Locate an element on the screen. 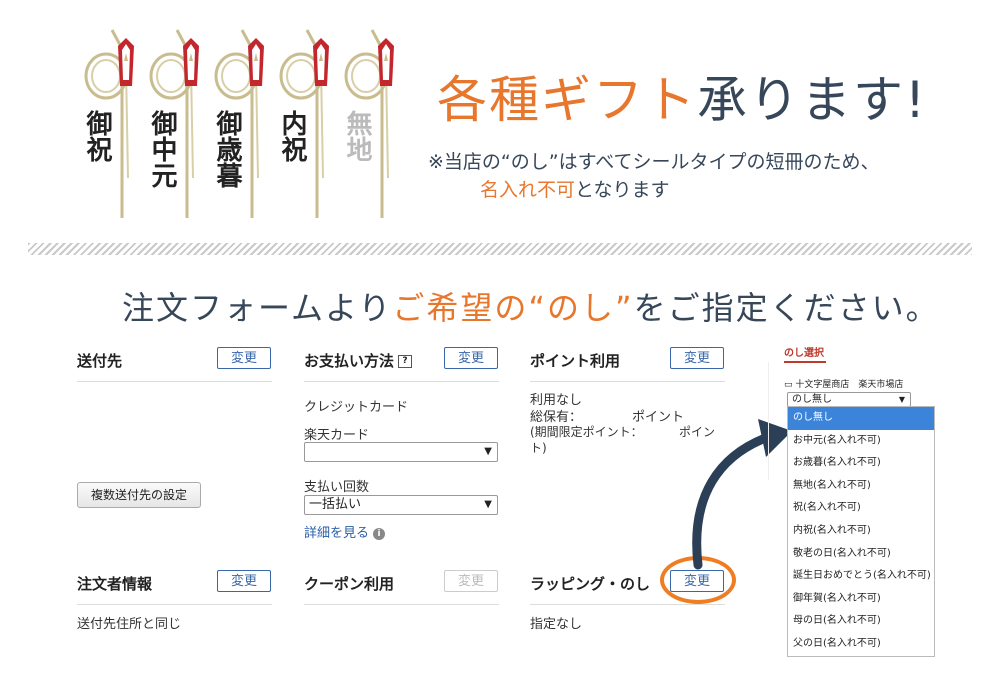  multi-destination-button: 複数送付先の設定 is located at coordinates (139, 495).